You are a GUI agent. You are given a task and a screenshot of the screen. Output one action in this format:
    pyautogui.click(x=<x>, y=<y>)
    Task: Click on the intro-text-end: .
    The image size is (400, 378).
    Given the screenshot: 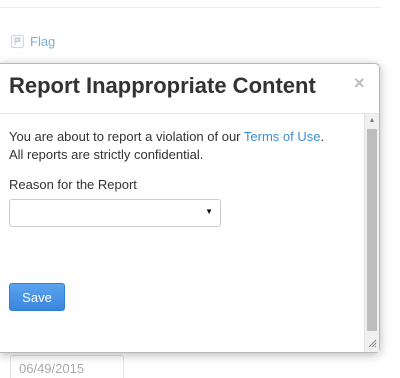 What is the action you would take?
    pyautogui.click(x=322, y=136)
    